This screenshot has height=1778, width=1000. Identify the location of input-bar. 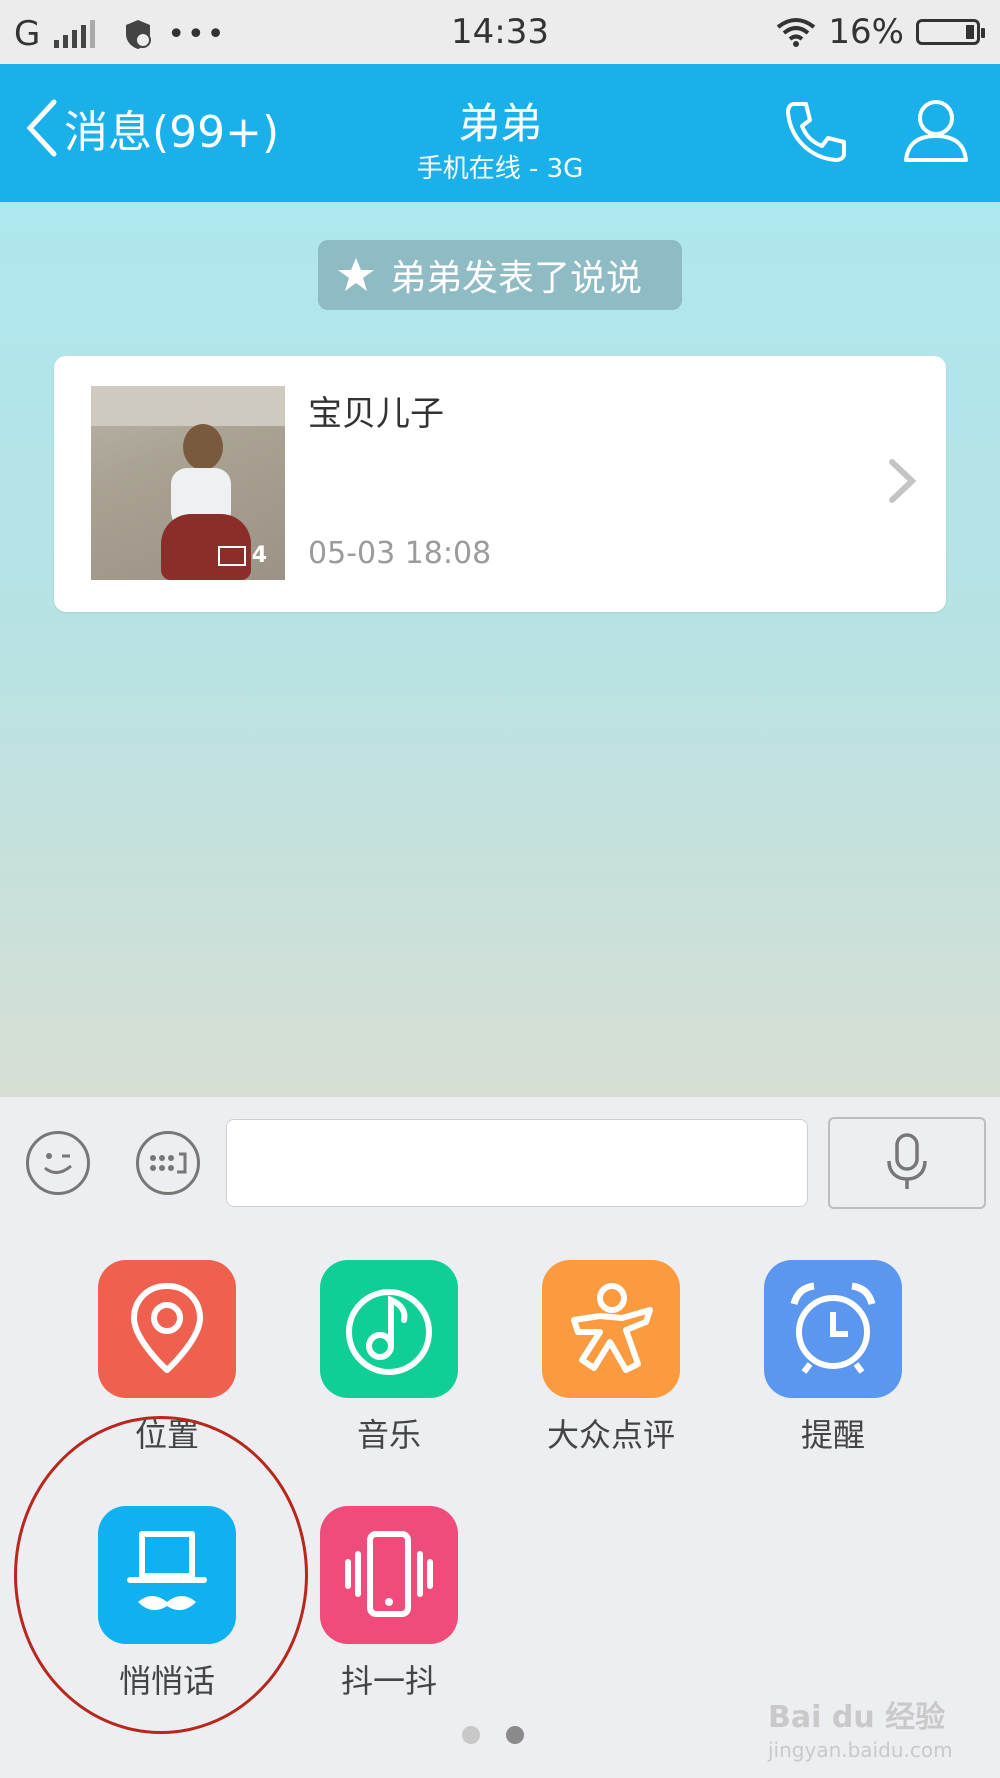
(500, 1161).